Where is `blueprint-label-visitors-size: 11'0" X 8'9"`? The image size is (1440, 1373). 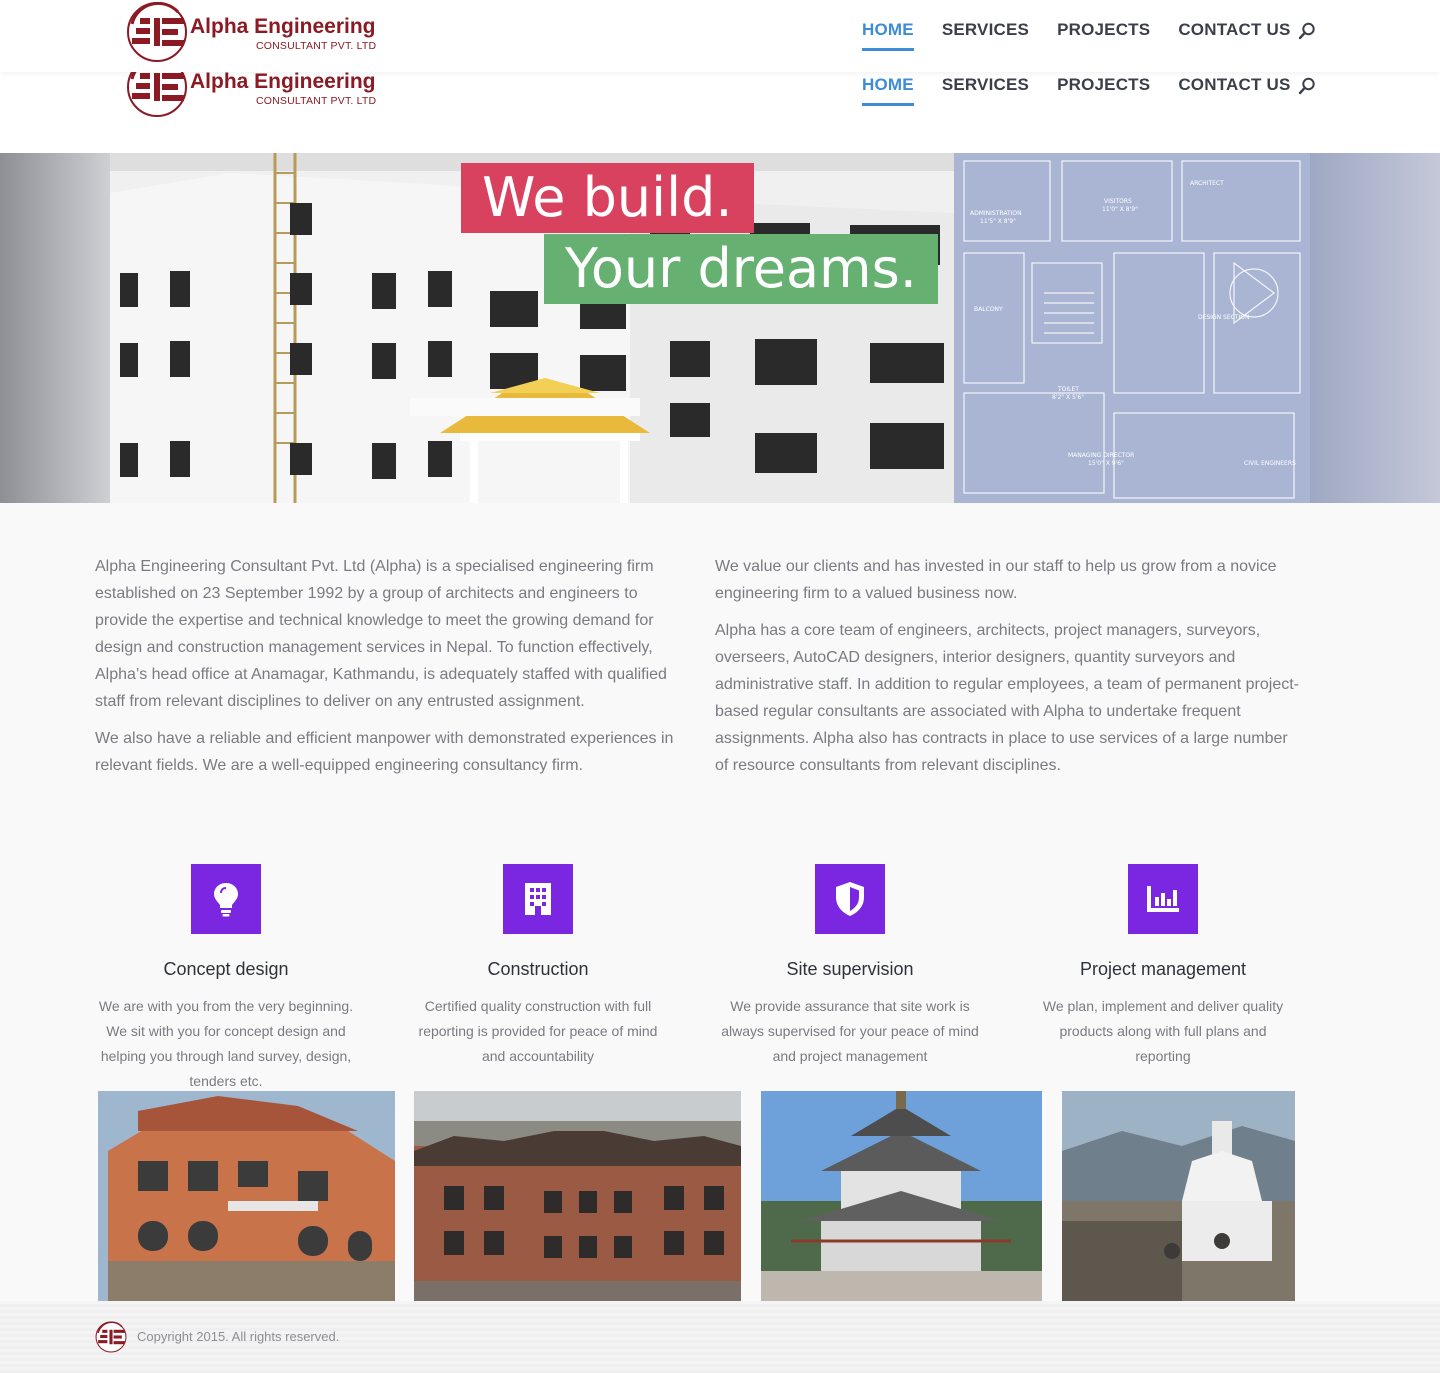 blueprint-label-visitors-size: 11'0" X 8'9" is located at coordinates (1120, 209).